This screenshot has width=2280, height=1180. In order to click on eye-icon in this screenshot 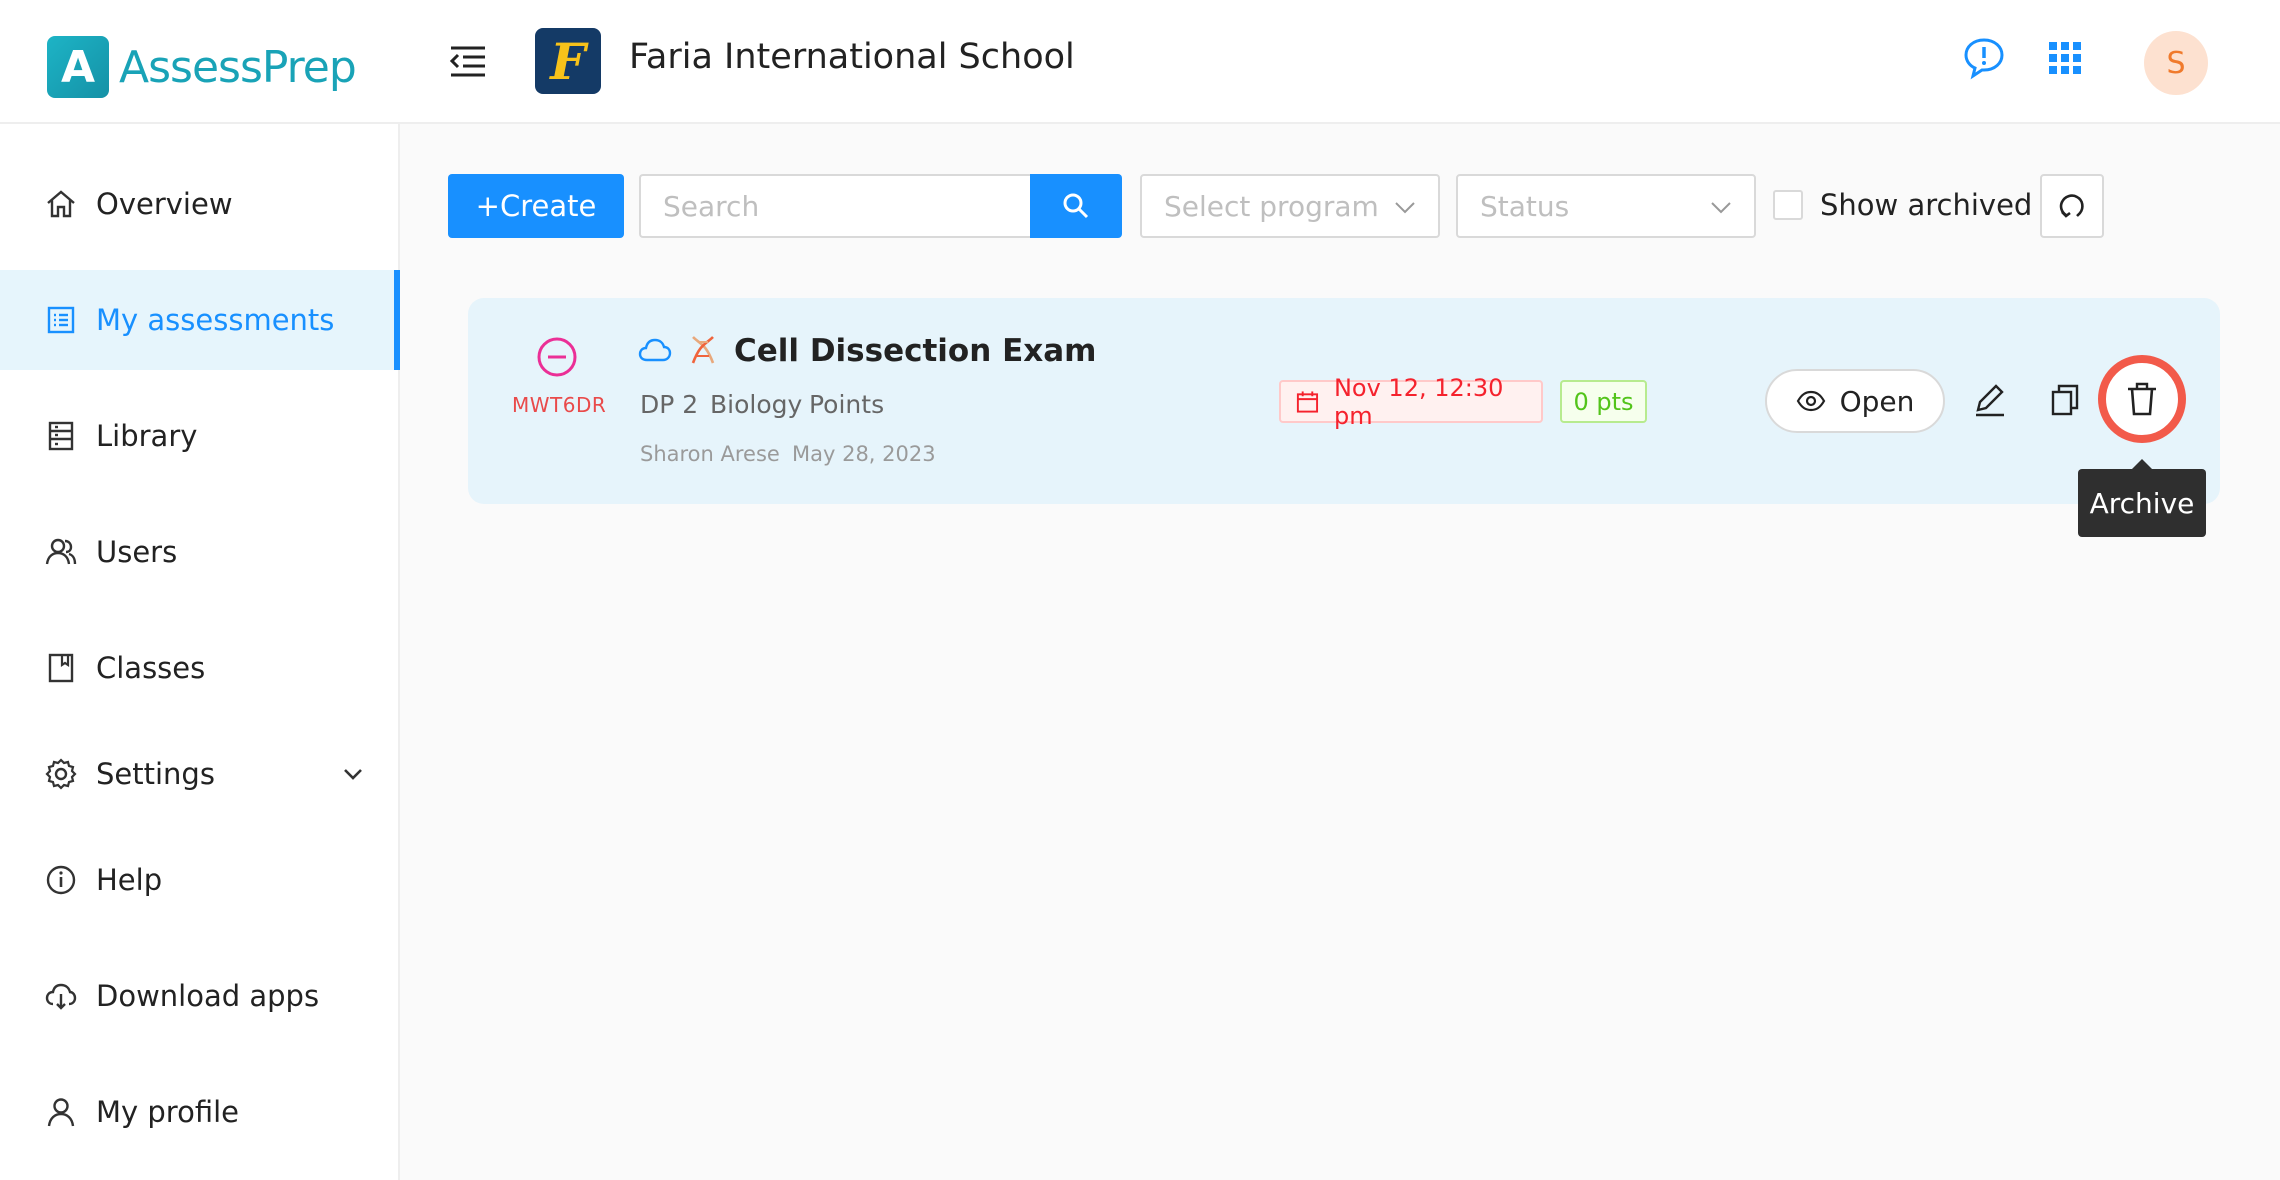, I will do `click(1810, 401)`.